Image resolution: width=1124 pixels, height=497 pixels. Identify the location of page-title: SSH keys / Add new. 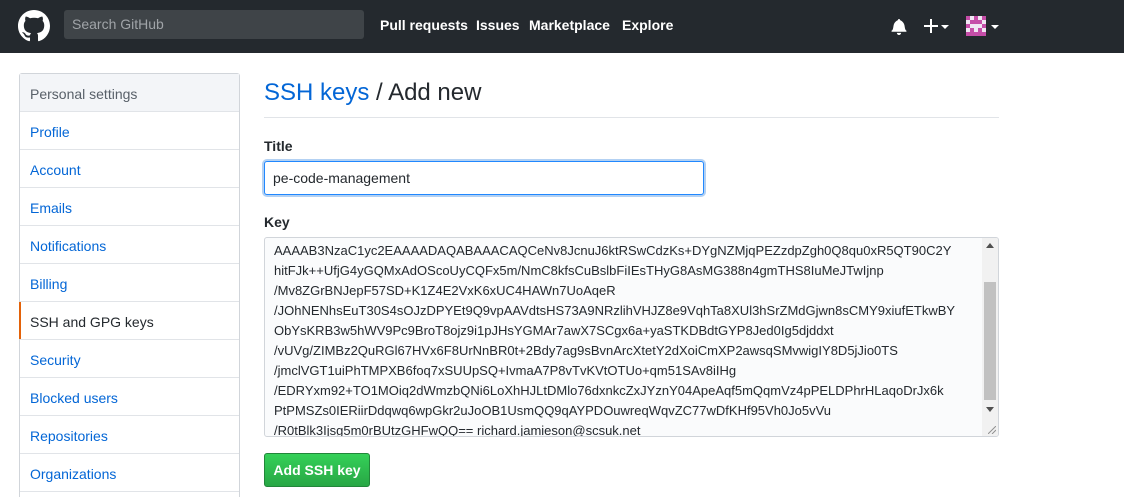
(372, 93).